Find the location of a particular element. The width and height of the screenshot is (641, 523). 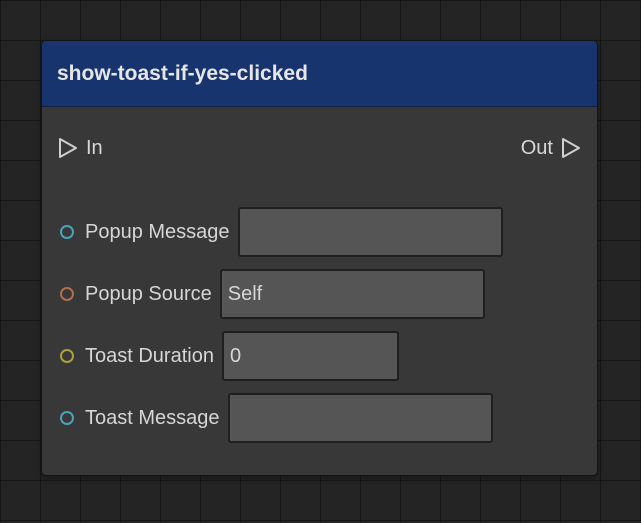

node-header: show-toast-if-yes-clicked is located at coordinates (319, 74).